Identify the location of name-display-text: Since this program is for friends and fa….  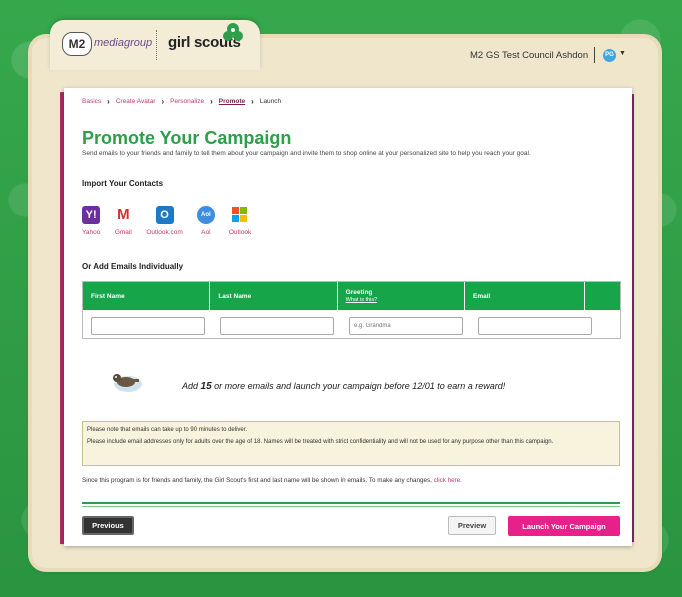
(258, 480).